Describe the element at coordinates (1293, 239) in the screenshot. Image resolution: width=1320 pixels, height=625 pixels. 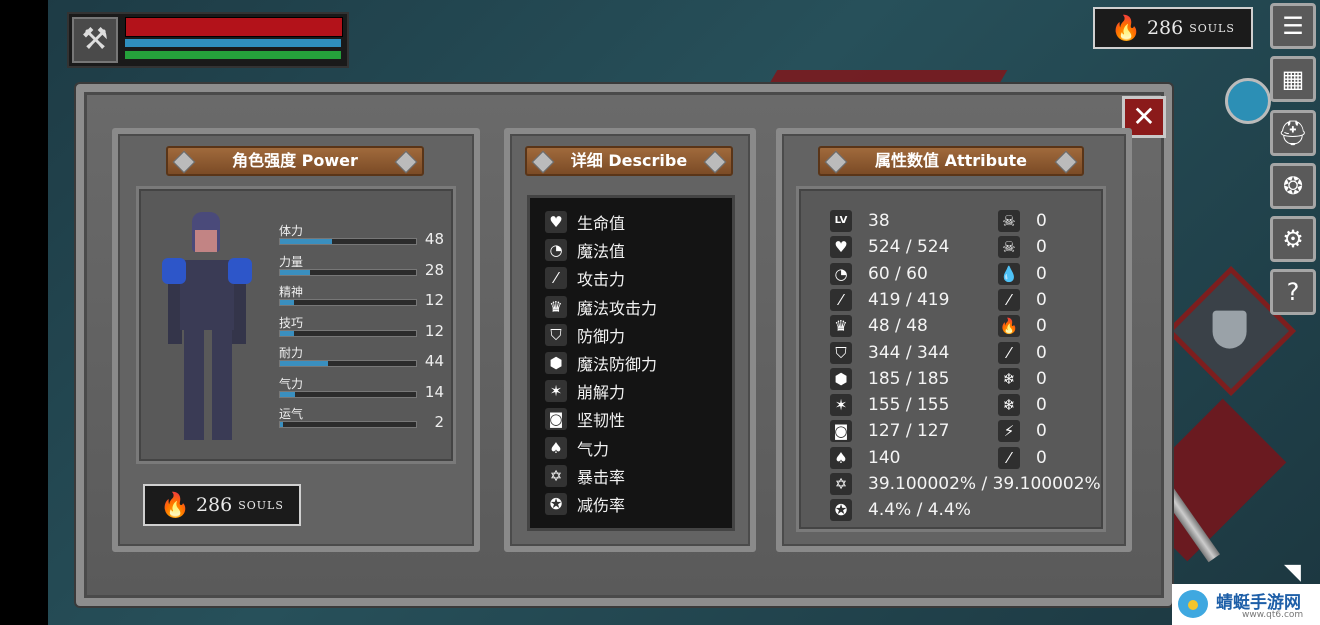
I see `gear-icon: ⚙` at that location.